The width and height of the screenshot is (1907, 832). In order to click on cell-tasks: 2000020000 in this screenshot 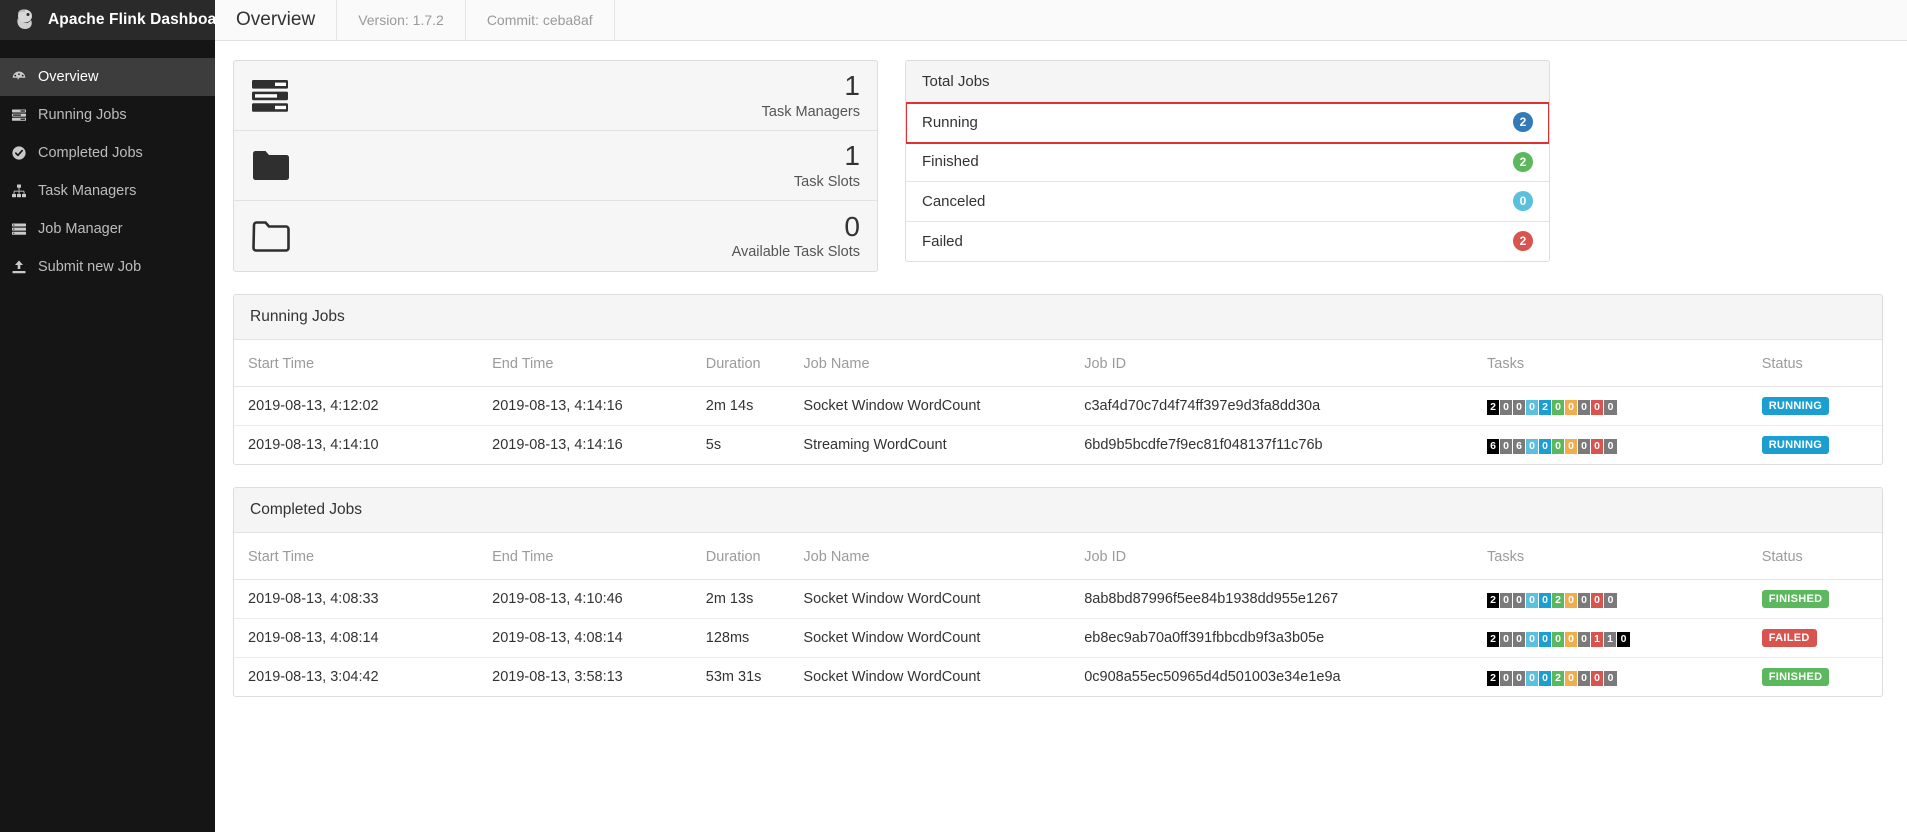, I will do `click(1610, 599)`.